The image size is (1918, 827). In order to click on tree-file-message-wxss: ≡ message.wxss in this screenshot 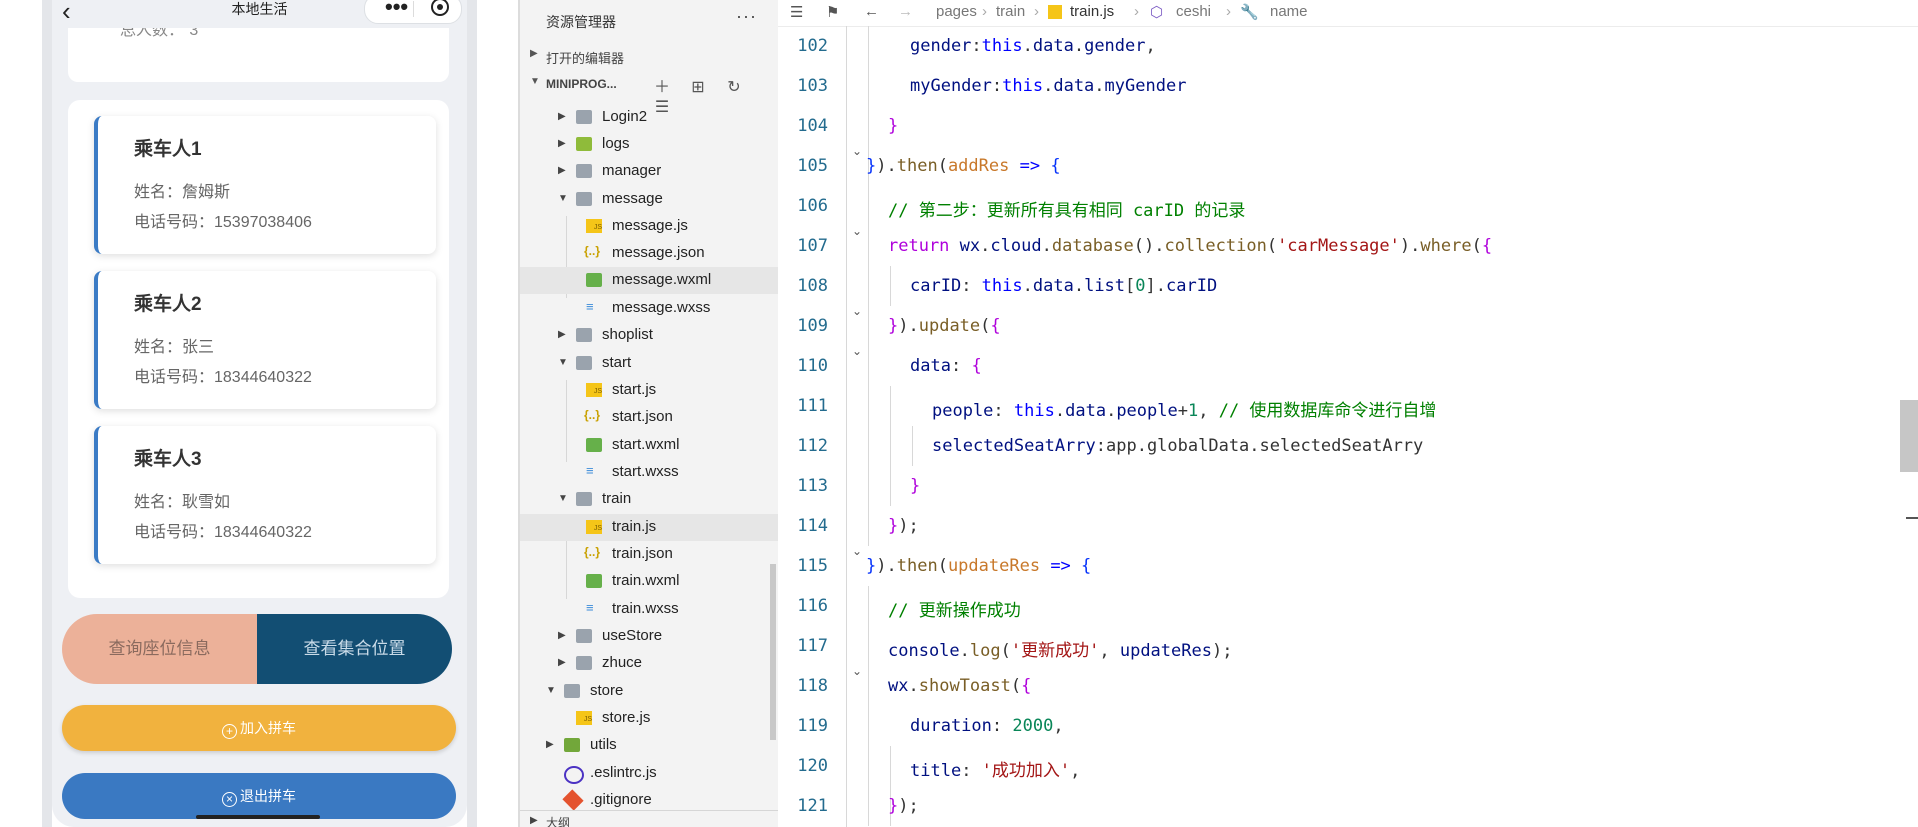, I will do `click(649, 308)`.